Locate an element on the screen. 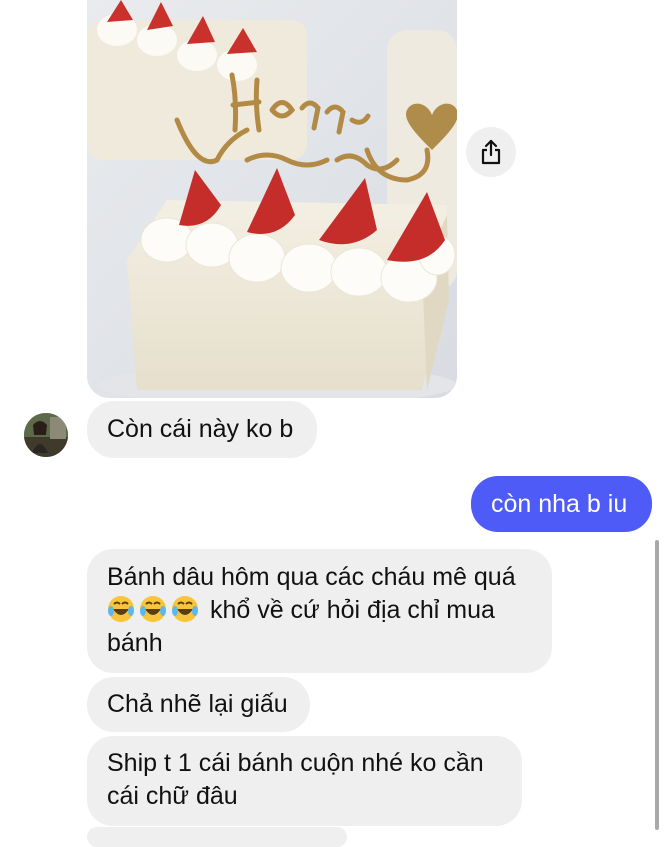  share-button is located at coordinates (491, 152).